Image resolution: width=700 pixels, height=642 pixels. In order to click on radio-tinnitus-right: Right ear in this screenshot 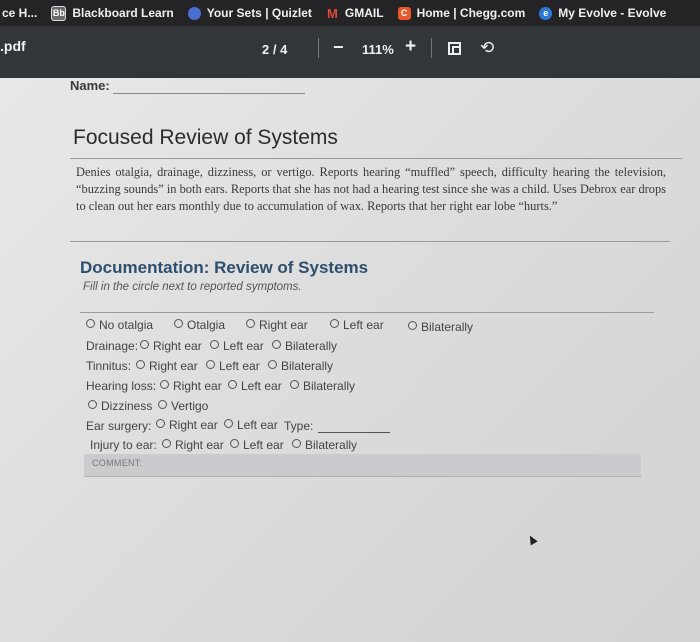, I will do `click(167, 366)`.